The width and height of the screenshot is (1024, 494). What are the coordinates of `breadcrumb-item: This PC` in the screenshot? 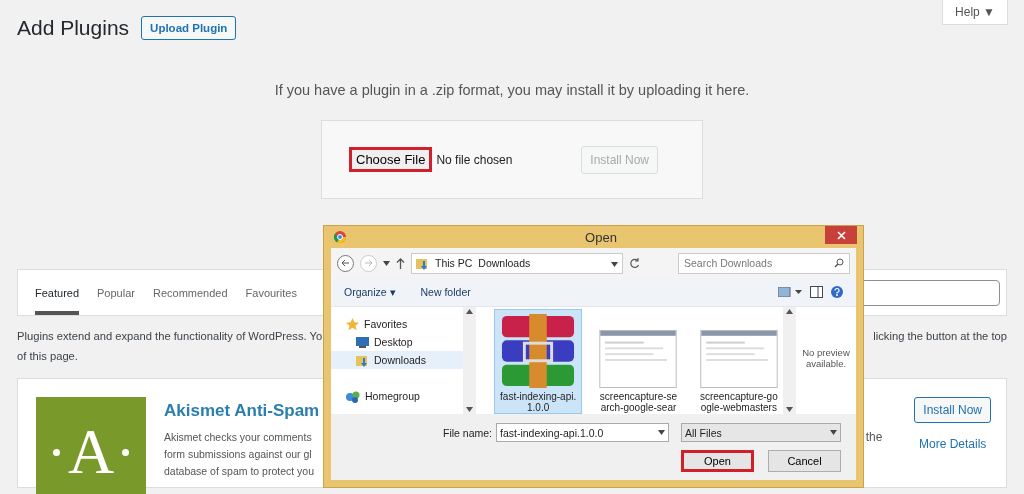 It's located at (454, 263).